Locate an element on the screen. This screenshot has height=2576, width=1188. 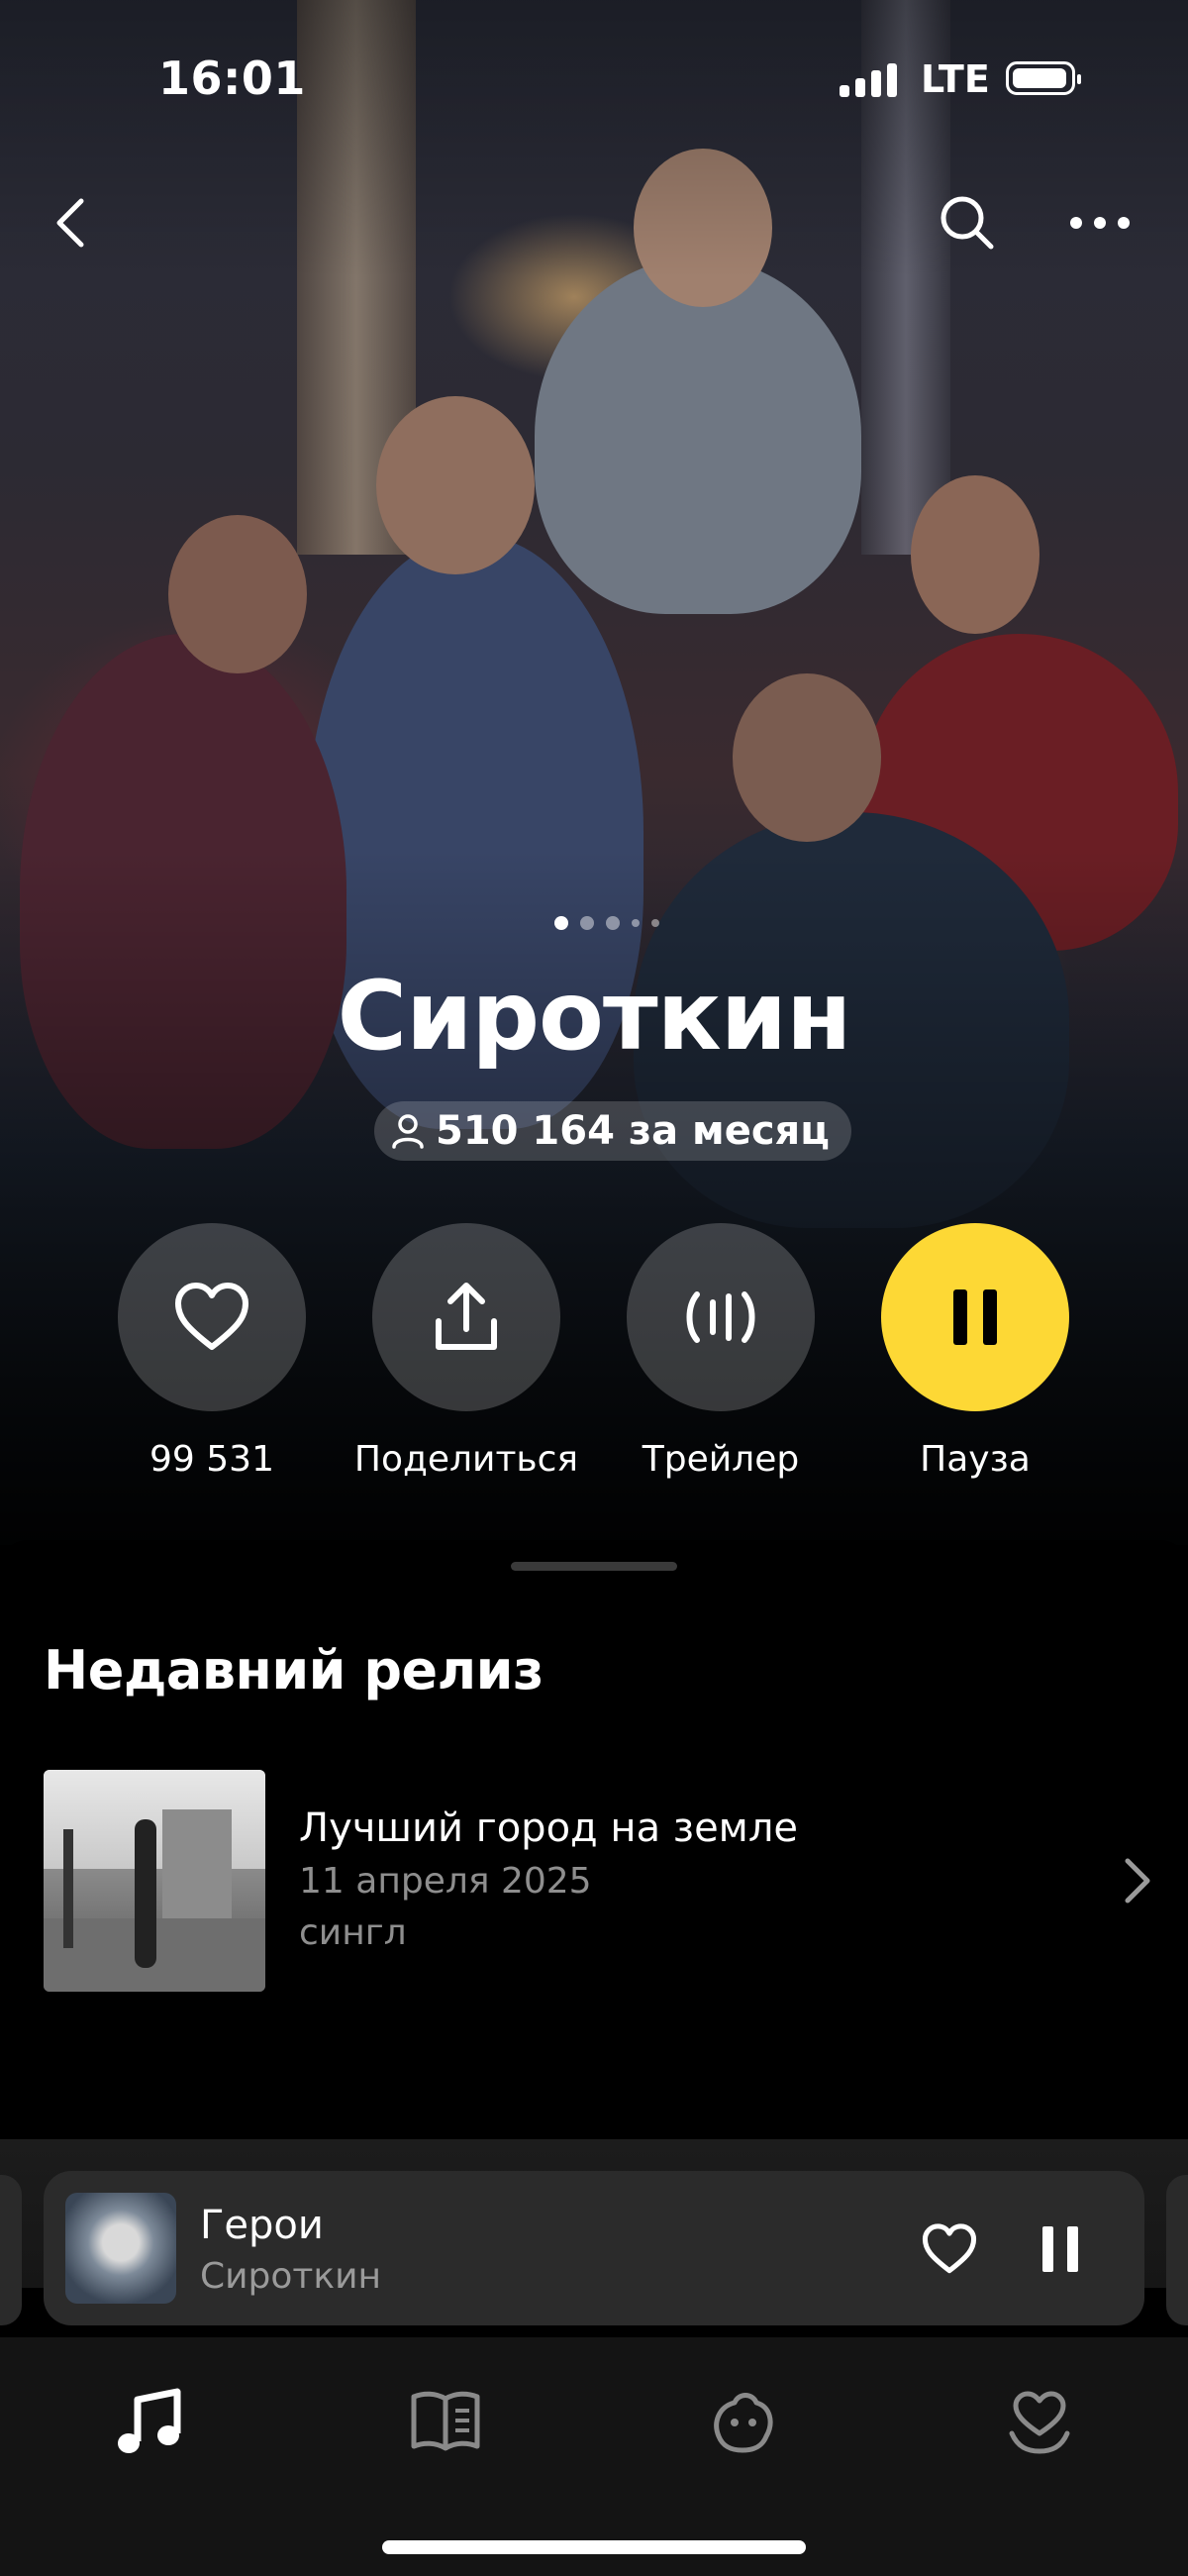
trailer-action: Трейлер is located at coordinates (720, 1351).